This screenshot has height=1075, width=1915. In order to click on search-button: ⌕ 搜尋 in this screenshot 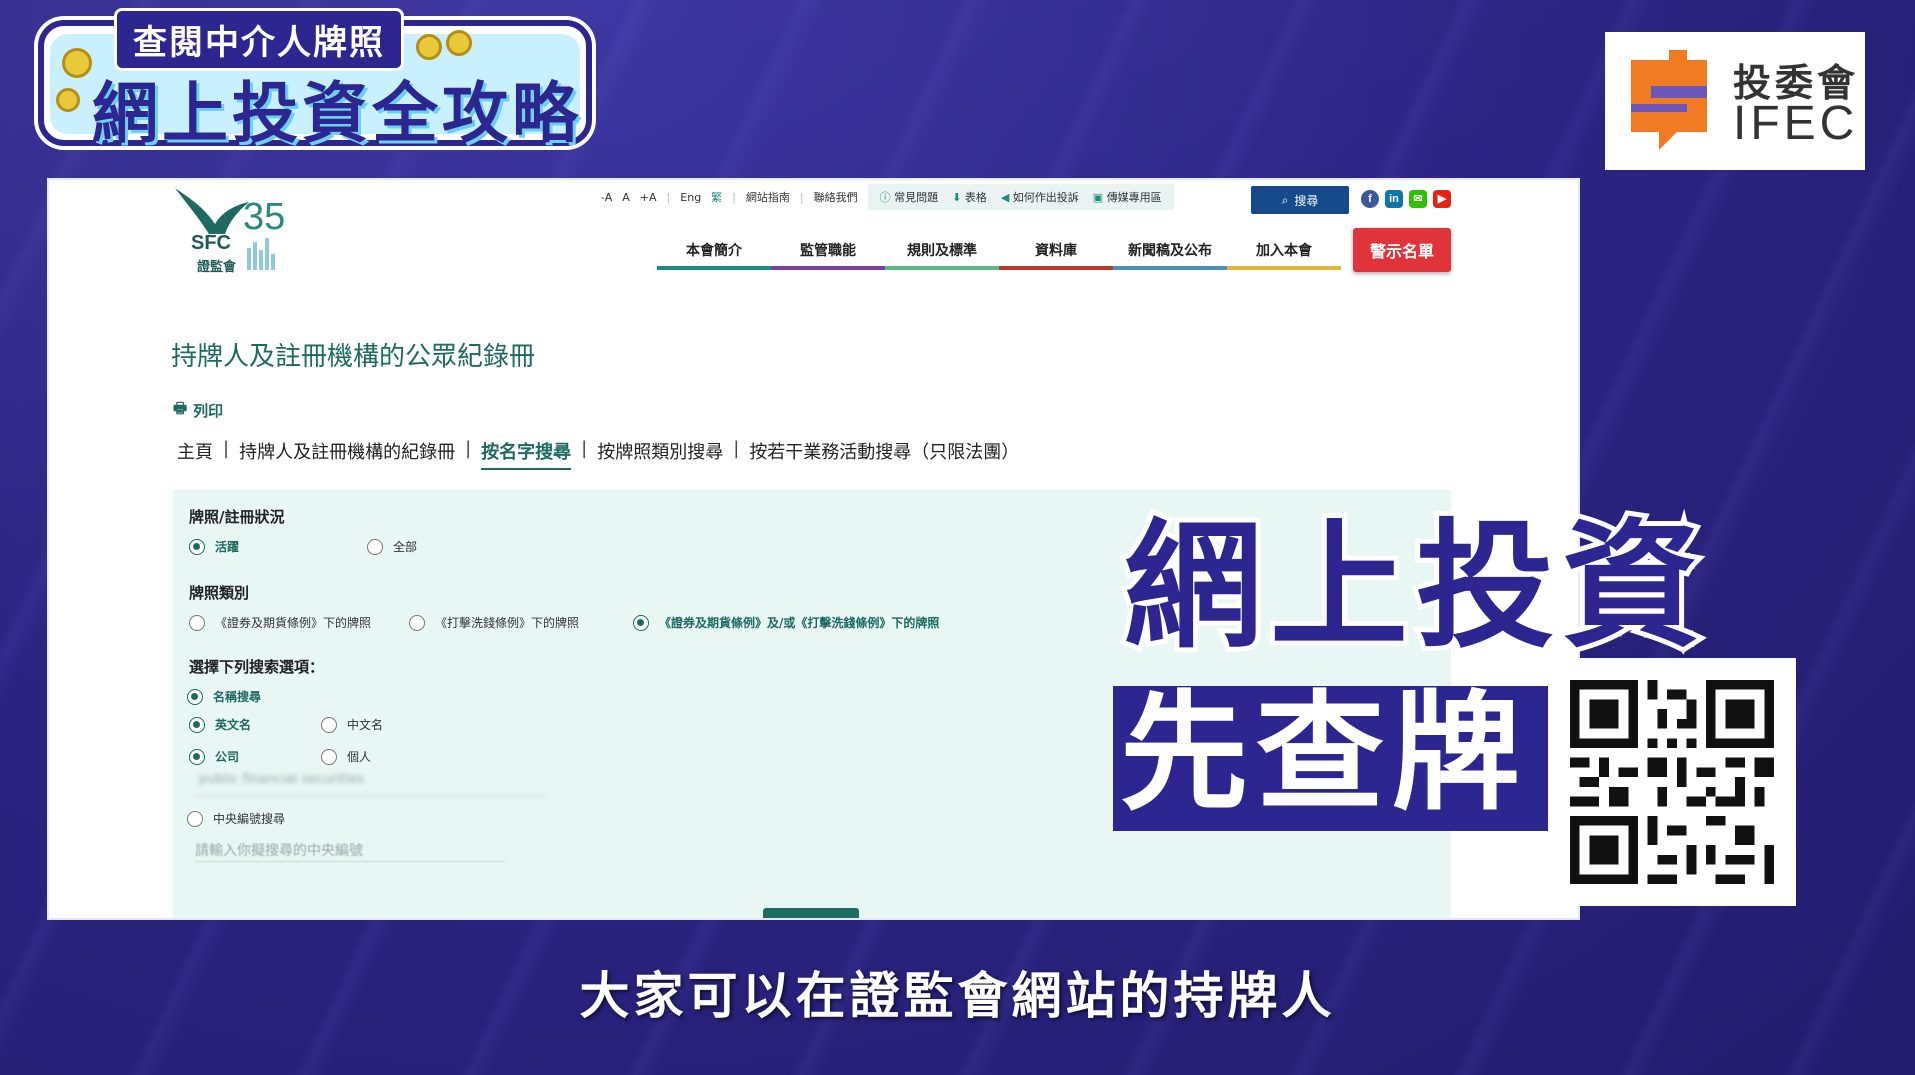, I will do `click(1300, 200)`.